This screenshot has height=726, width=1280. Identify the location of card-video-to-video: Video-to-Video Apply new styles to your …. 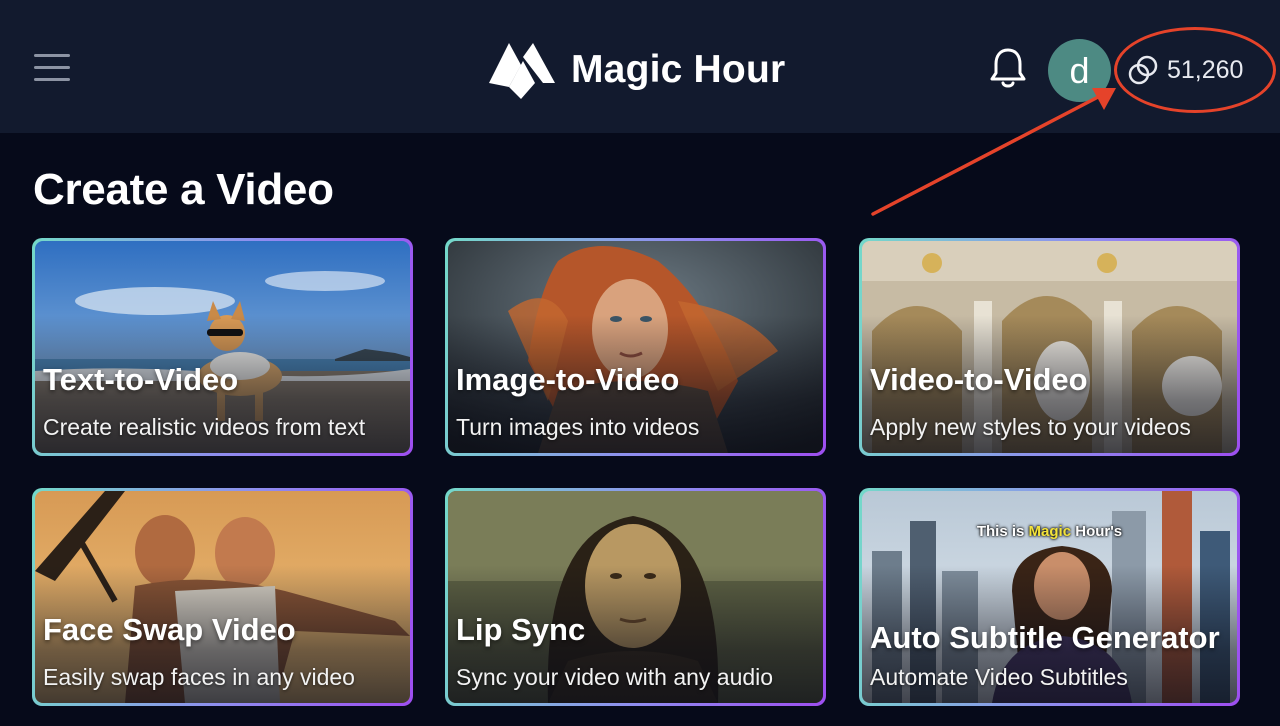
(1049, 347).